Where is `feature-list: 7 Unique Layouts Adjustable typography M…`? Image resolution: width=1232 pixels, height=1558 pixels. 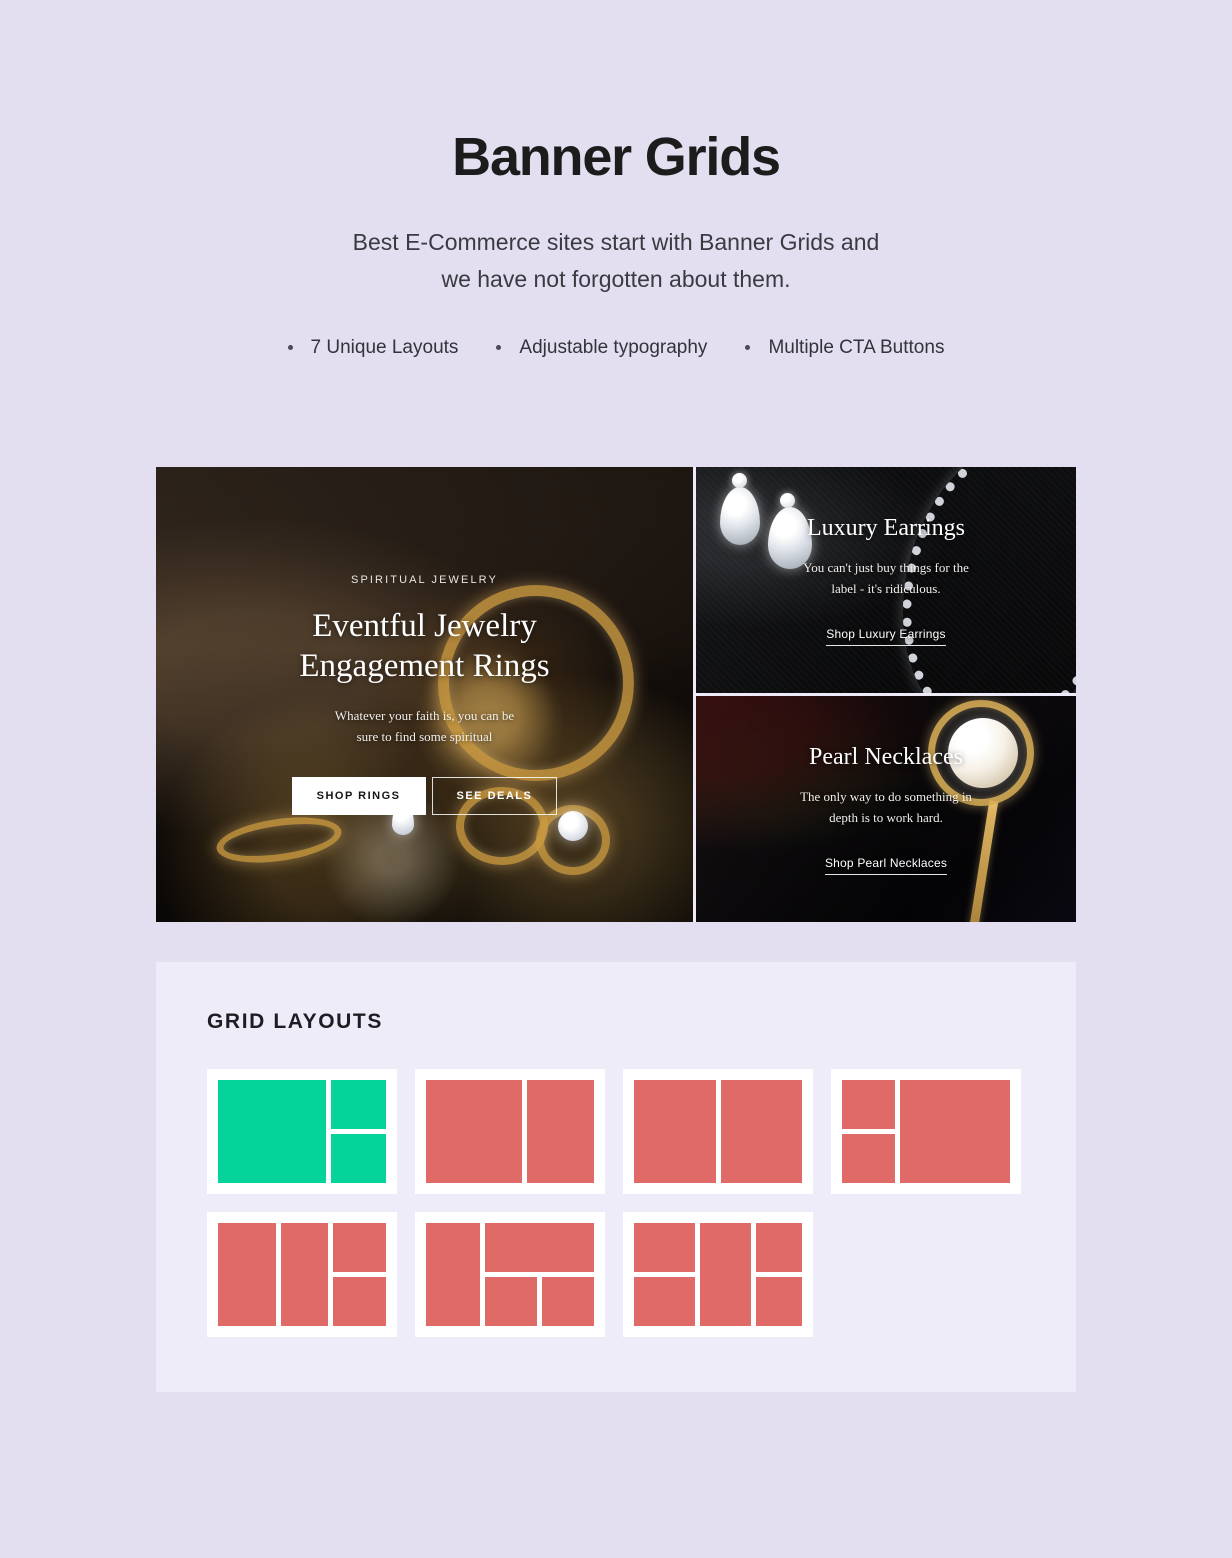 feature-list: 7 Unique Layouts Adjustable typography M… is located at coordinates (616, 348).